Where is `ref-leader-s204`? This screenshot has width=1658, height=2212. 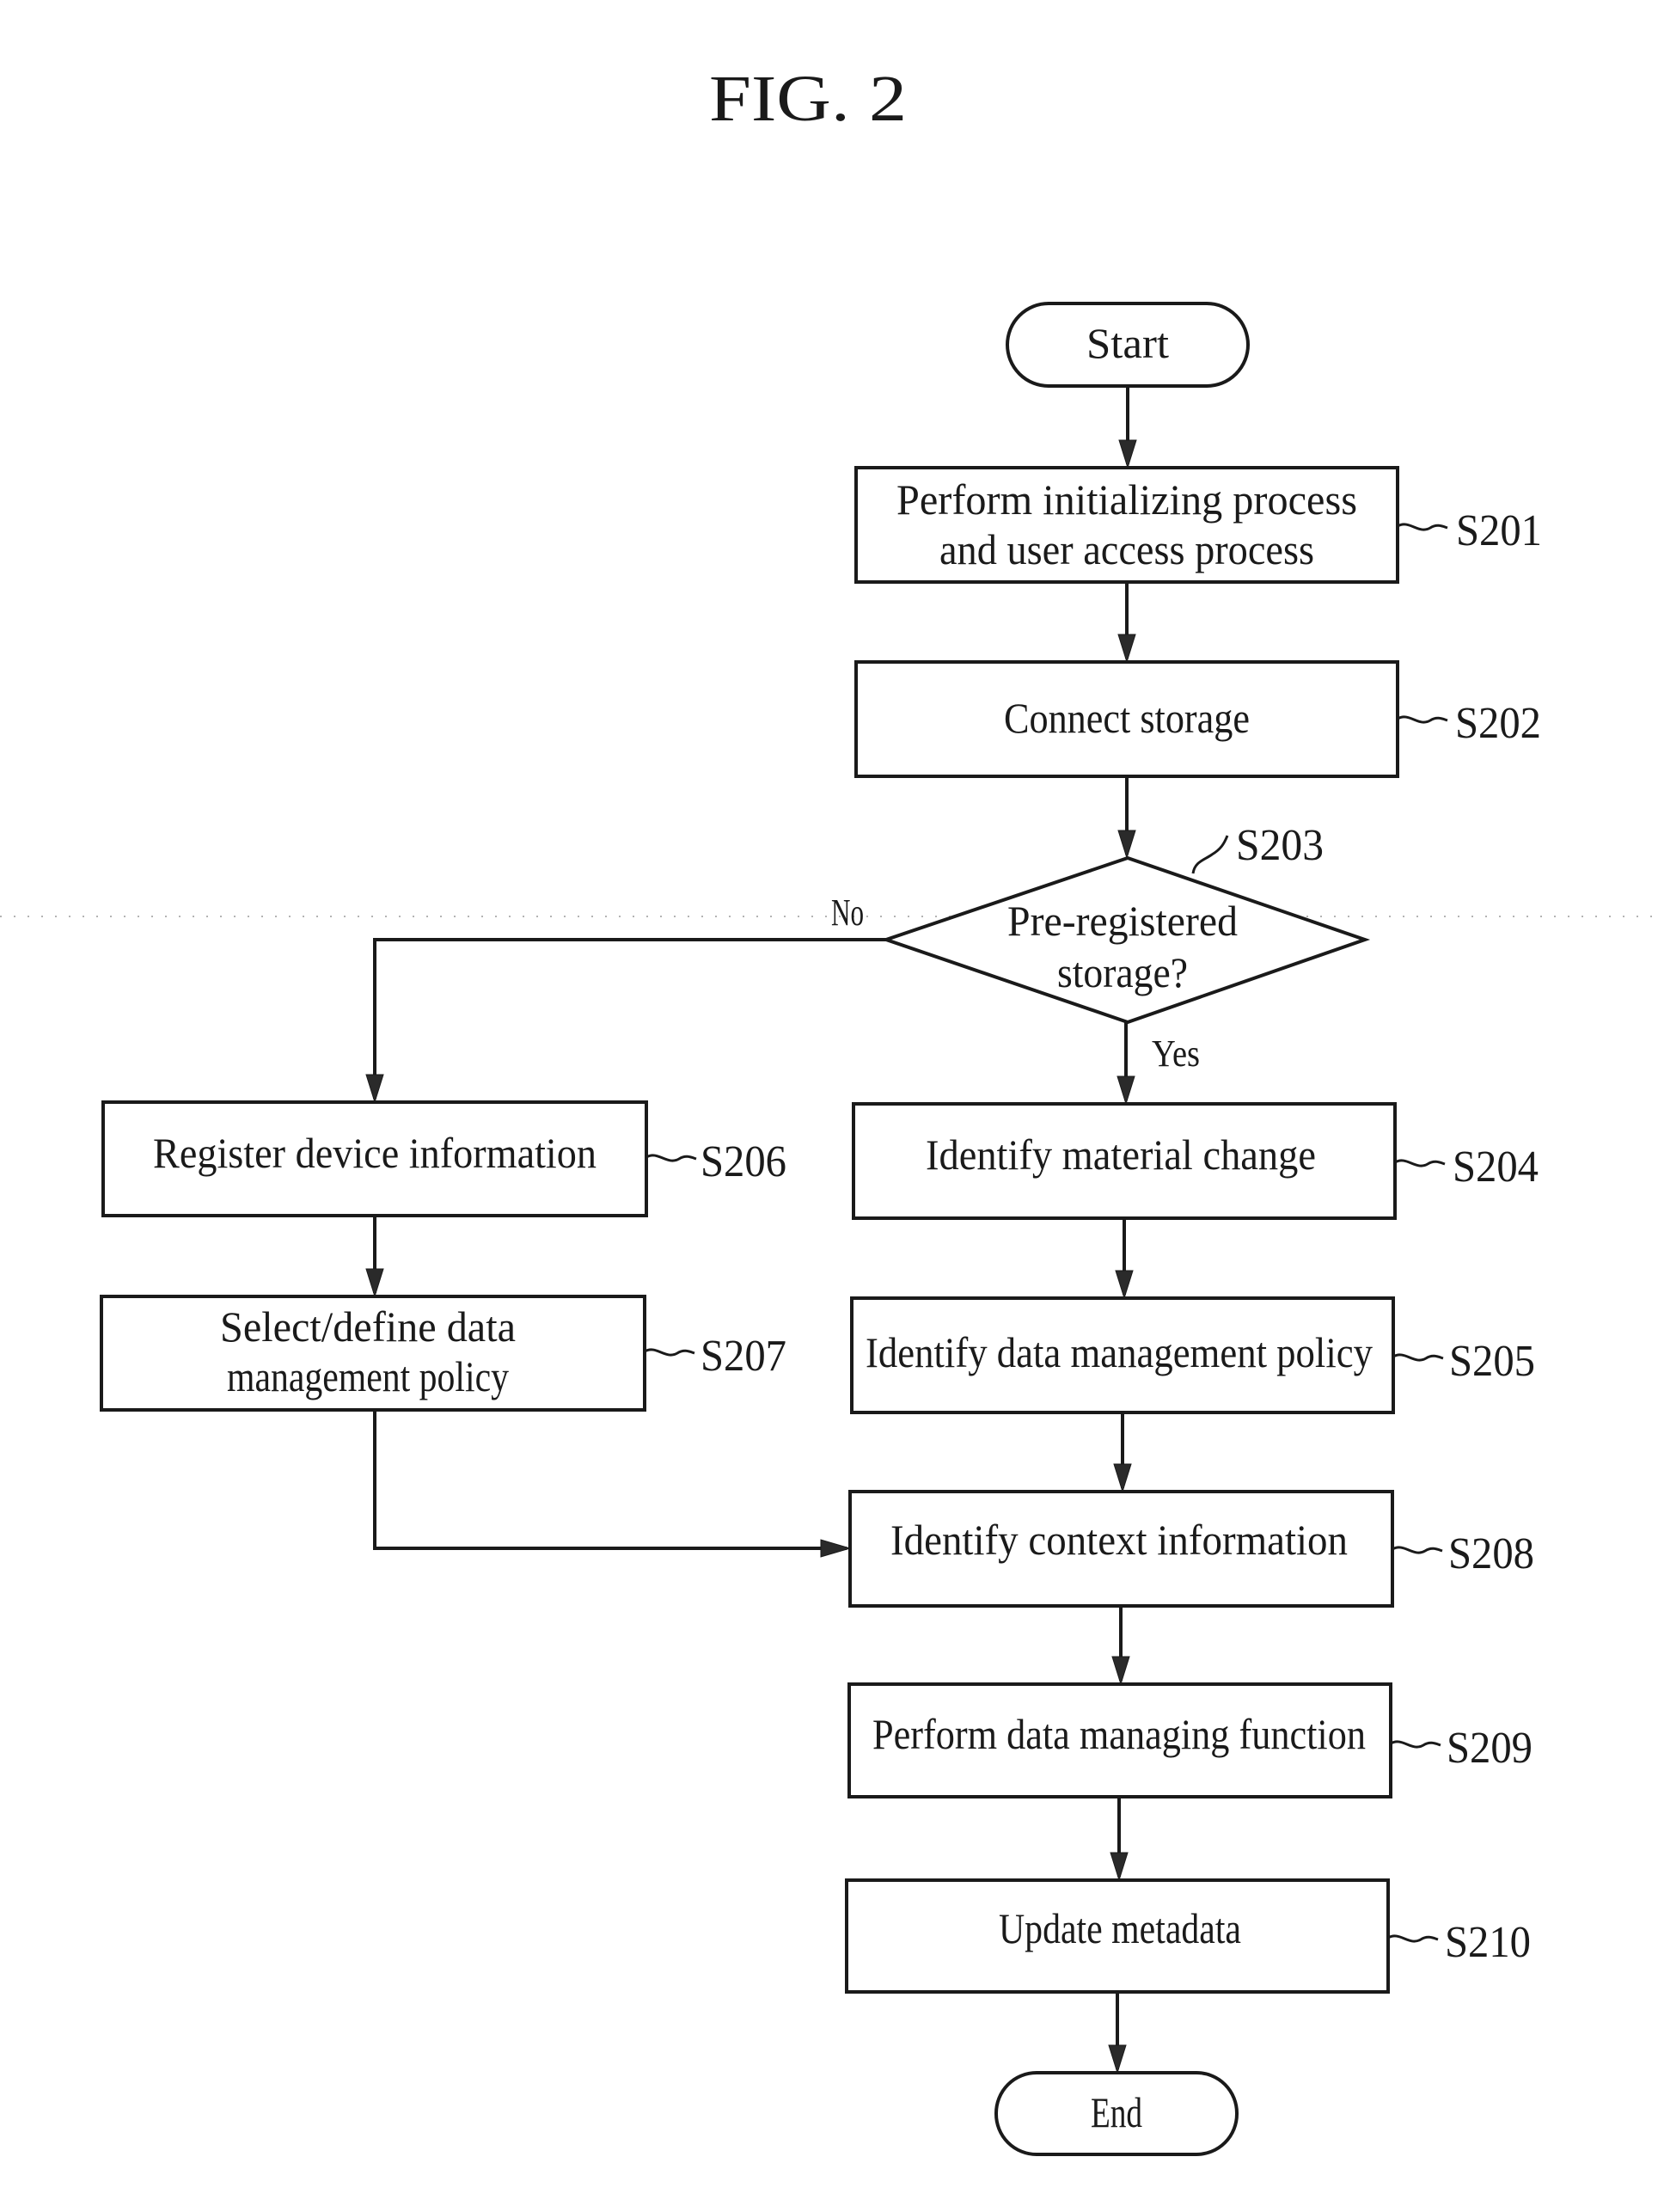
ref-leader-s204 is located at coordinates (1420, 1163).